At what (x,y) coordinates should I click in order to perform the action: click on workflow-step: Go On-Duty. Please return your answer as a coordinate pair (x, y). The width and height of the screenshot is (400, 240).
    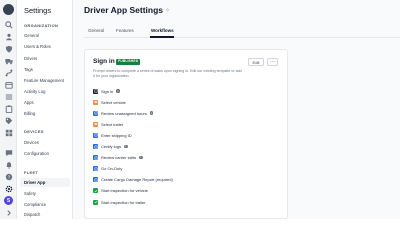
    Looking at the image, I should click on (107, 169).